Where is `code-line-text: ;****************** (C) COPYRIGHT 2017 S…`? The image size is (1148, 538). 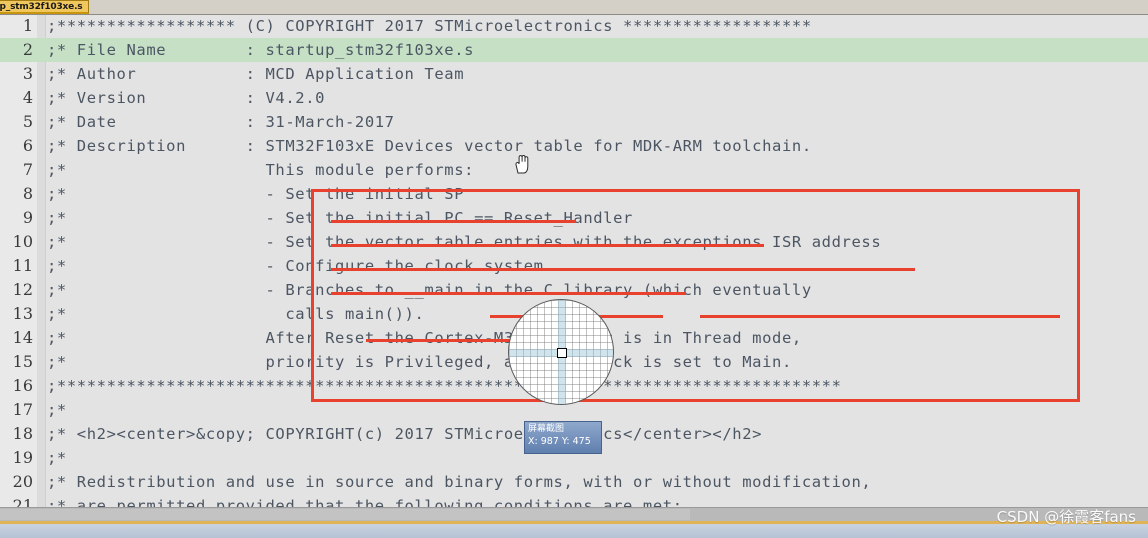
code-line-text: ;****************** (C) COPYRIGHT 2017 S… is located at coordinates (429, 26).